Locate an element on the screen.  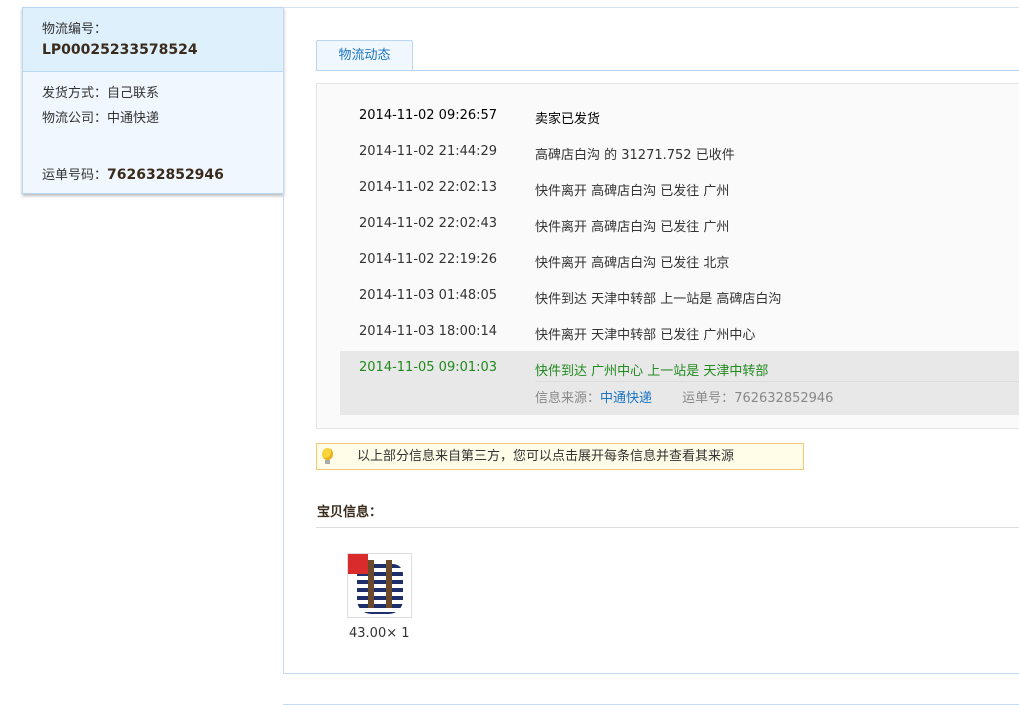
event-desc: 快件离开 高碑店白沟 已发往 北京 is located at coordinates (632, 263).